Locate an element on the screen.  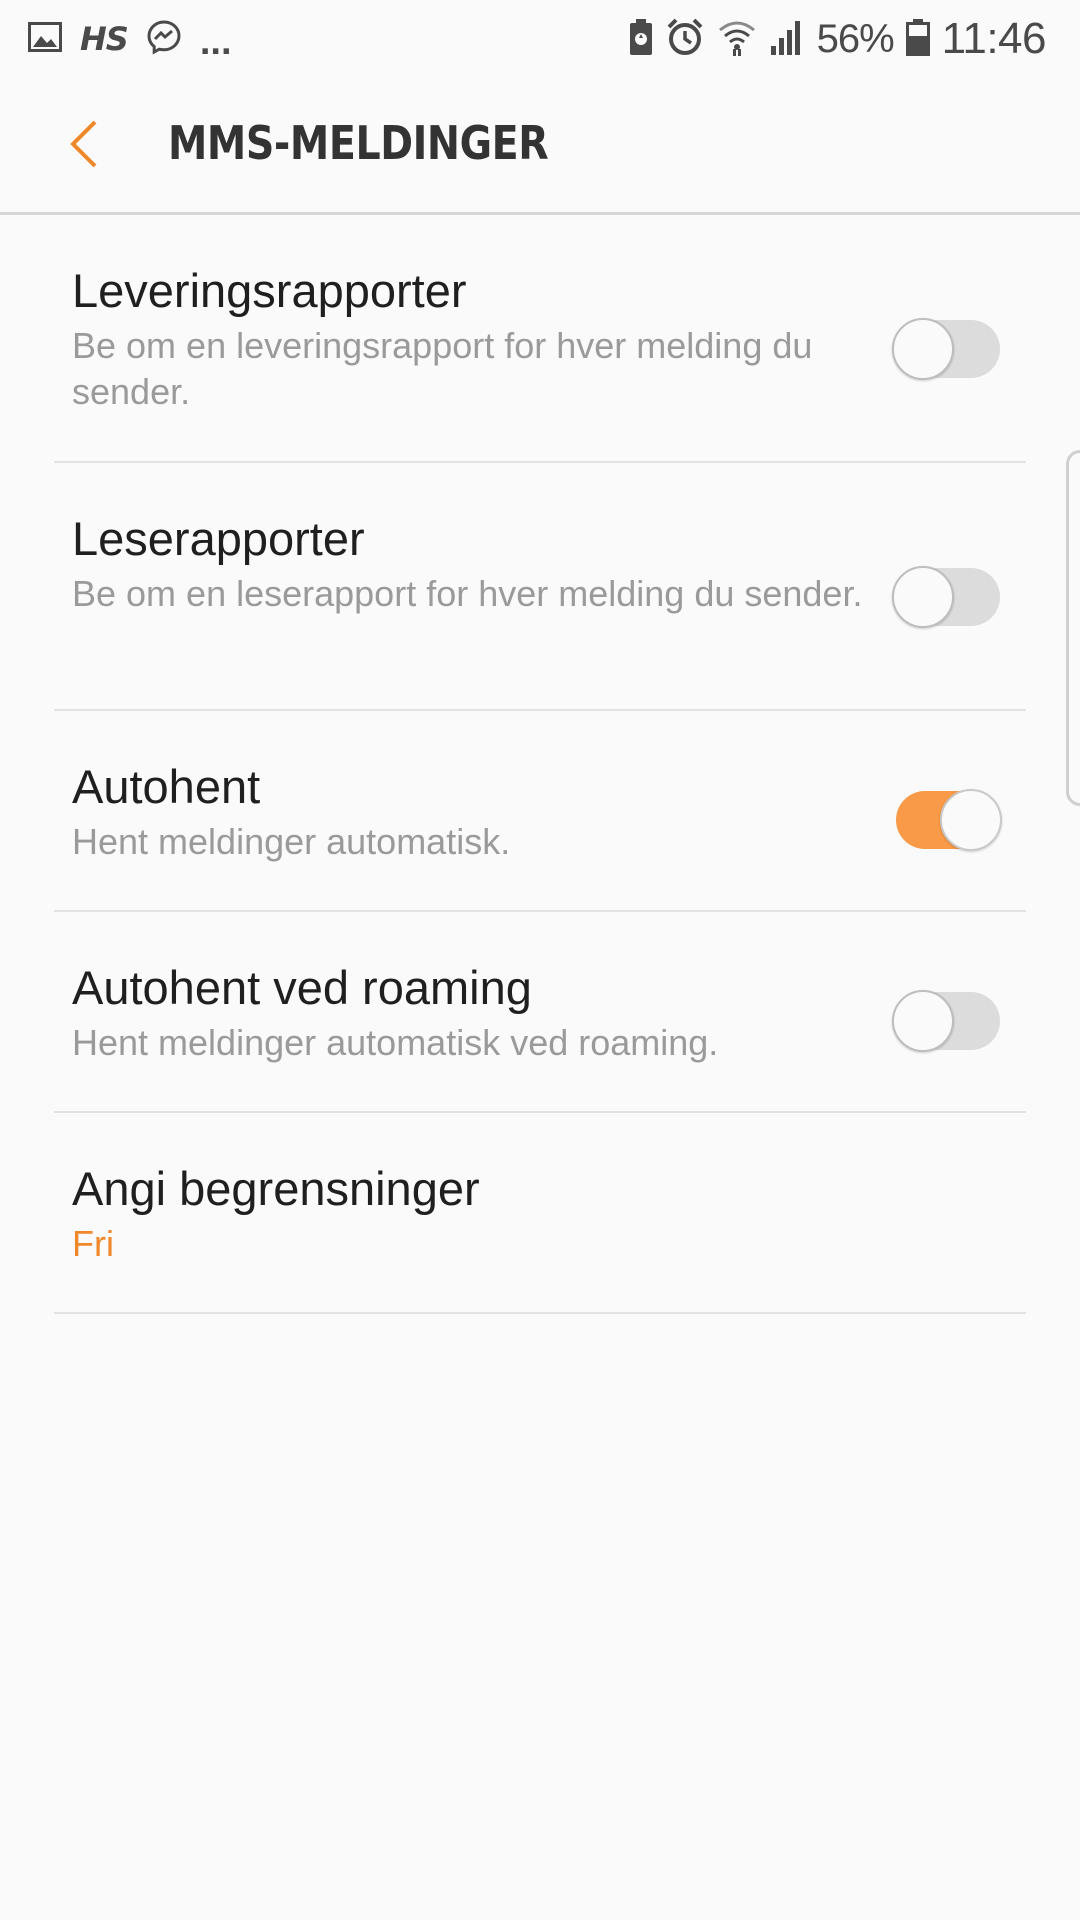
chevron-left-icon is located at coordinates (83, 144).